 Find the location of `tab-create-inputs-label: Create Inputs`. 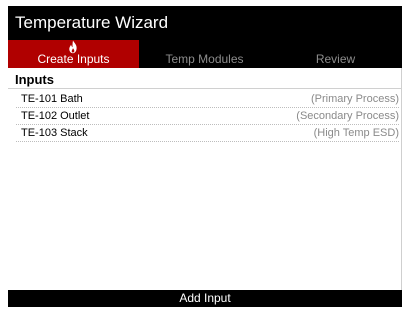

tab-create-inputs-label: Create Inputs is located at coordinates (73, 59).